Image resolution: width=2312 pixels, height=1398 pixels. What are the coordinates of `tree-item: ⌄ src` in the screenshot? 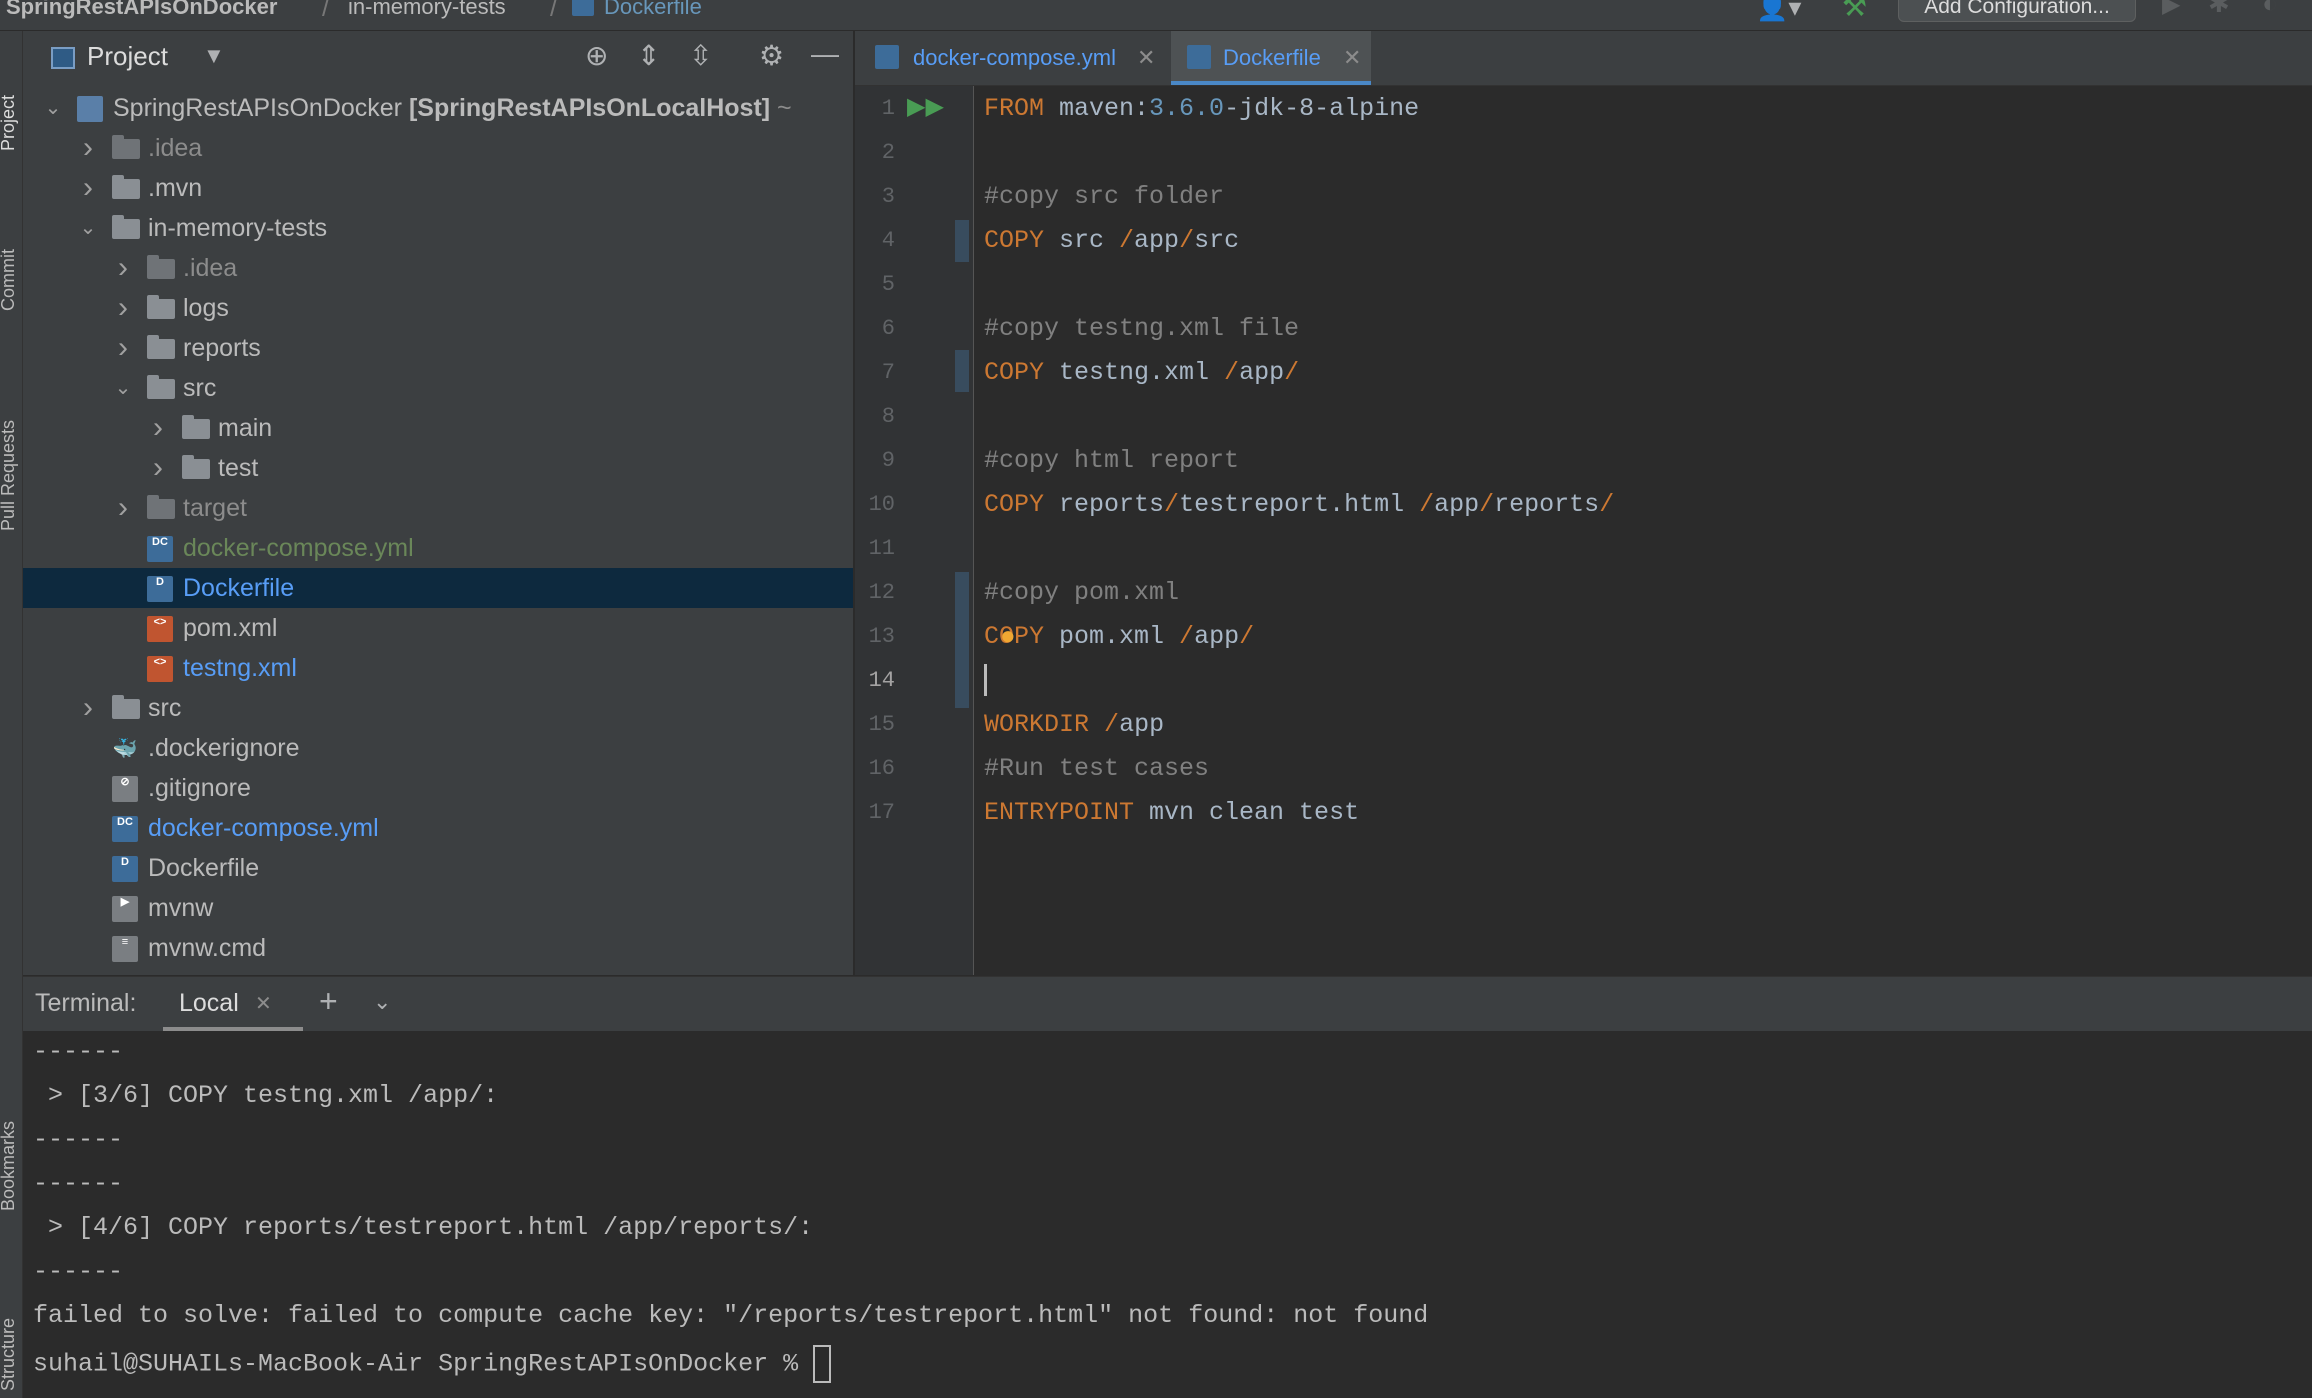 It's located at (438, 388).